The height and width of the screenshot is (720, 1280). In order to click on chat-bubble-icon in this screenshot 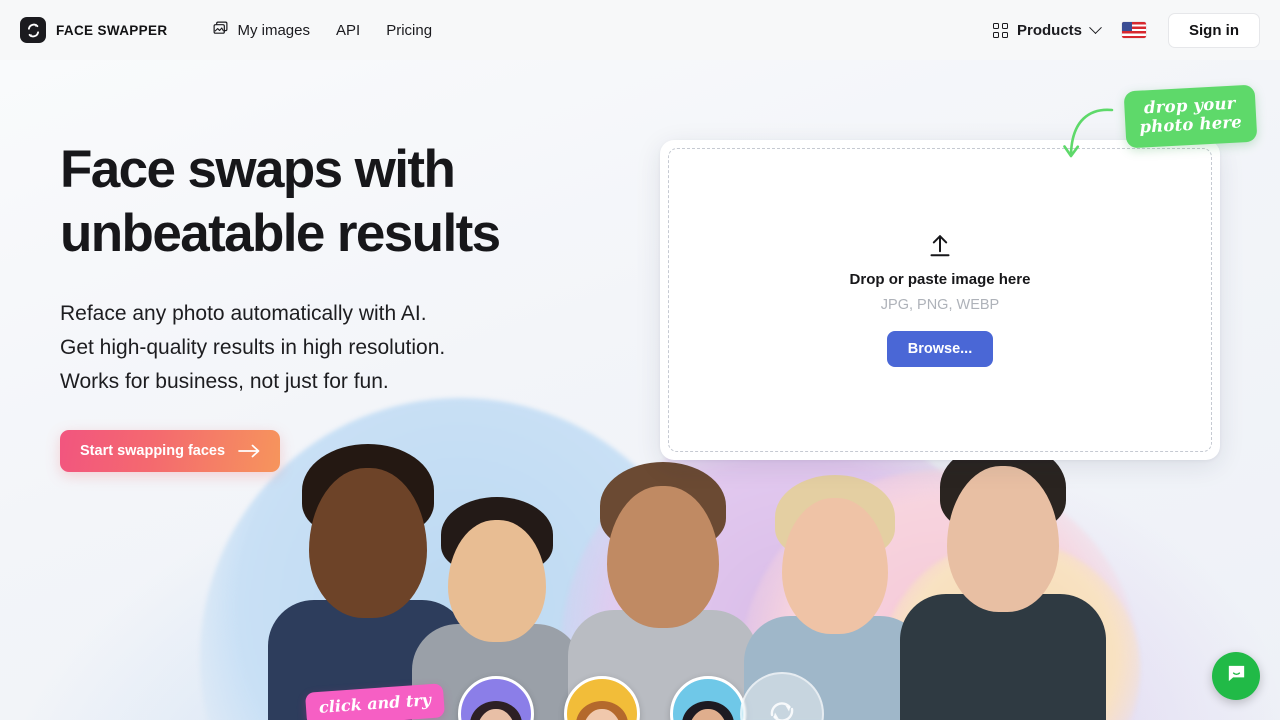, I will do `click(1236, 676)`.